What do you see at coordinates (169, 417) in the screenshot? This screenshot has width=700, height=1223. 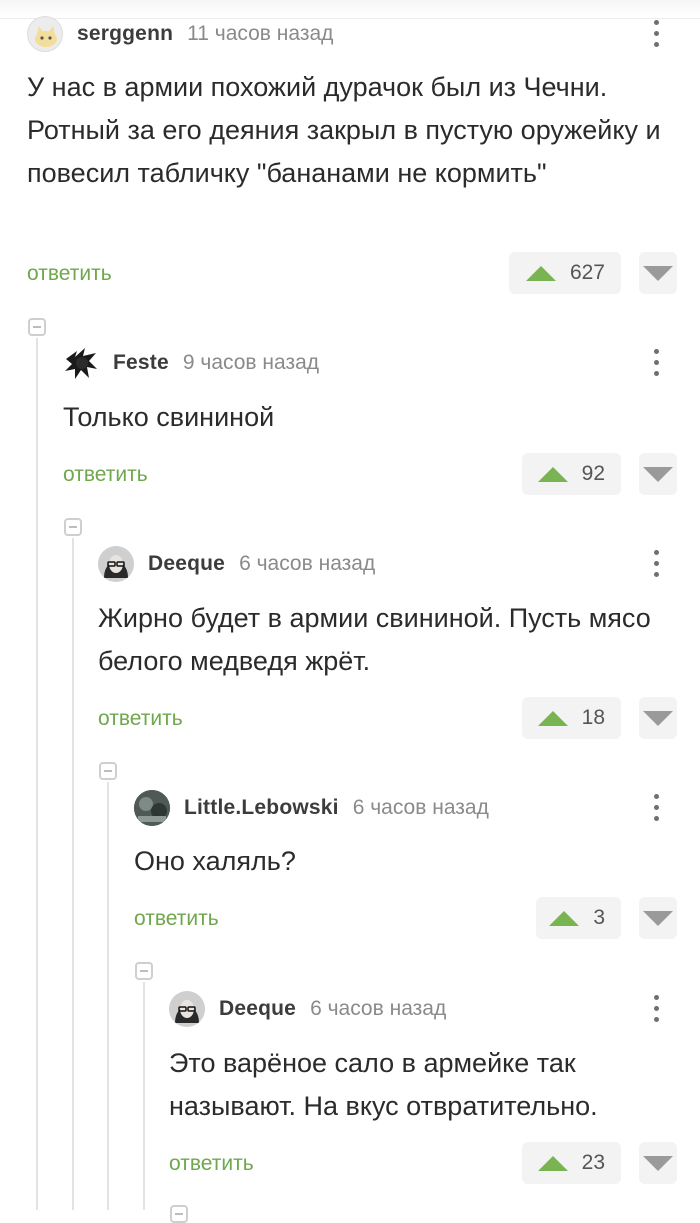 I see `comment-text: Только свининой` at bounding box center [169, 417].